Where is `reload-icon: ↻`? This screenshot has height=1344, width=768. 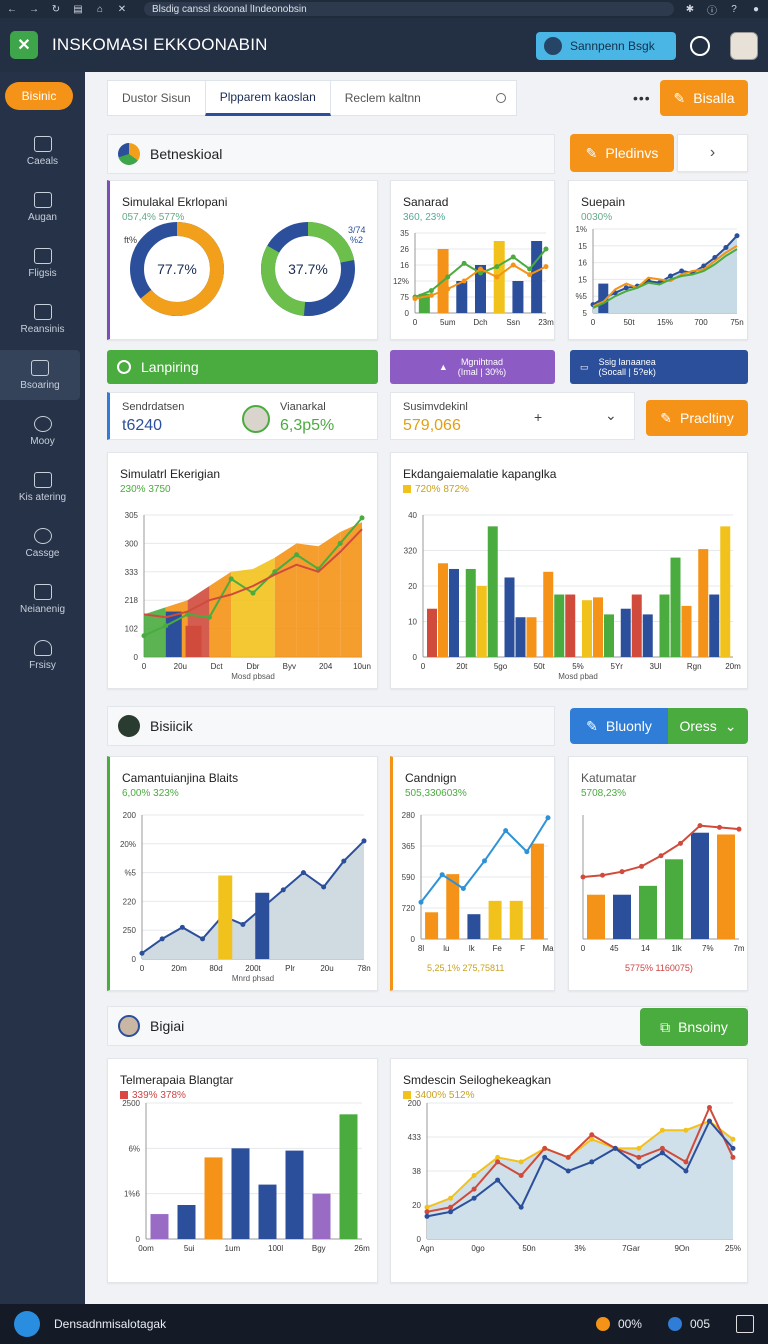
reload-icon: ↻ is located at coordinates (56, 9).